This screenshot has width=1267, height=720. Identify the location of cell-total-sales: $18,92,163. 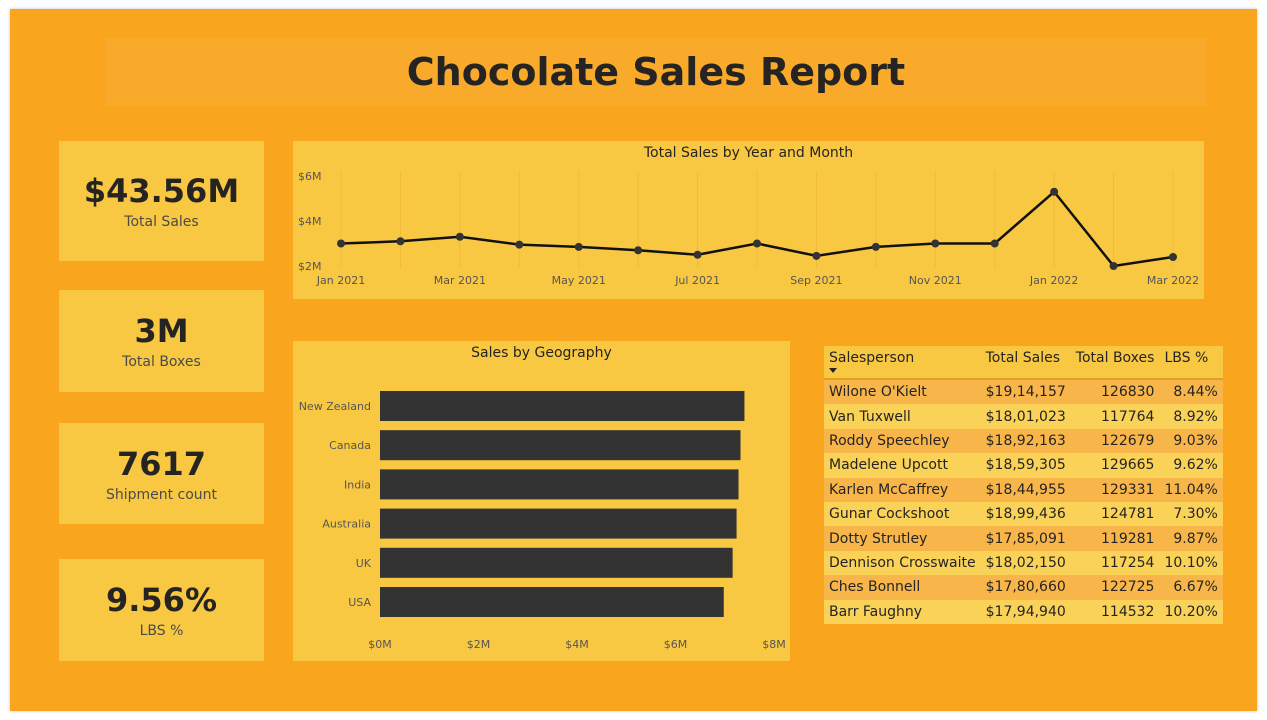
(1025, 441).